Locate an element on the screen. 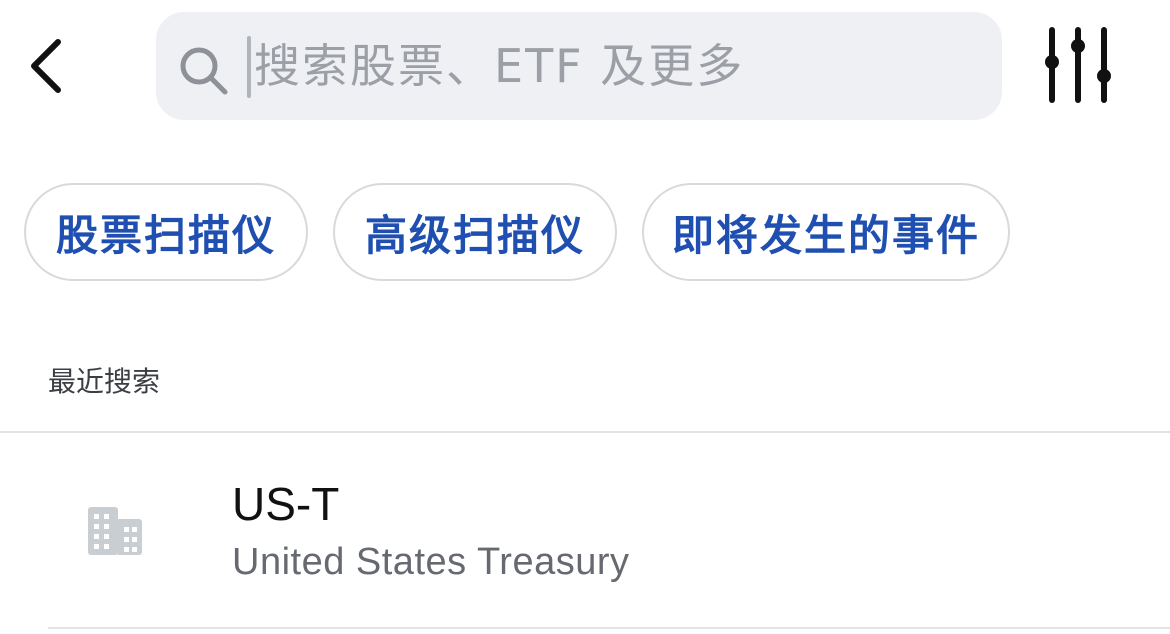 This screenshot has height=634, width=1170. chevron-left-icon is located at coordinates (46, 66).